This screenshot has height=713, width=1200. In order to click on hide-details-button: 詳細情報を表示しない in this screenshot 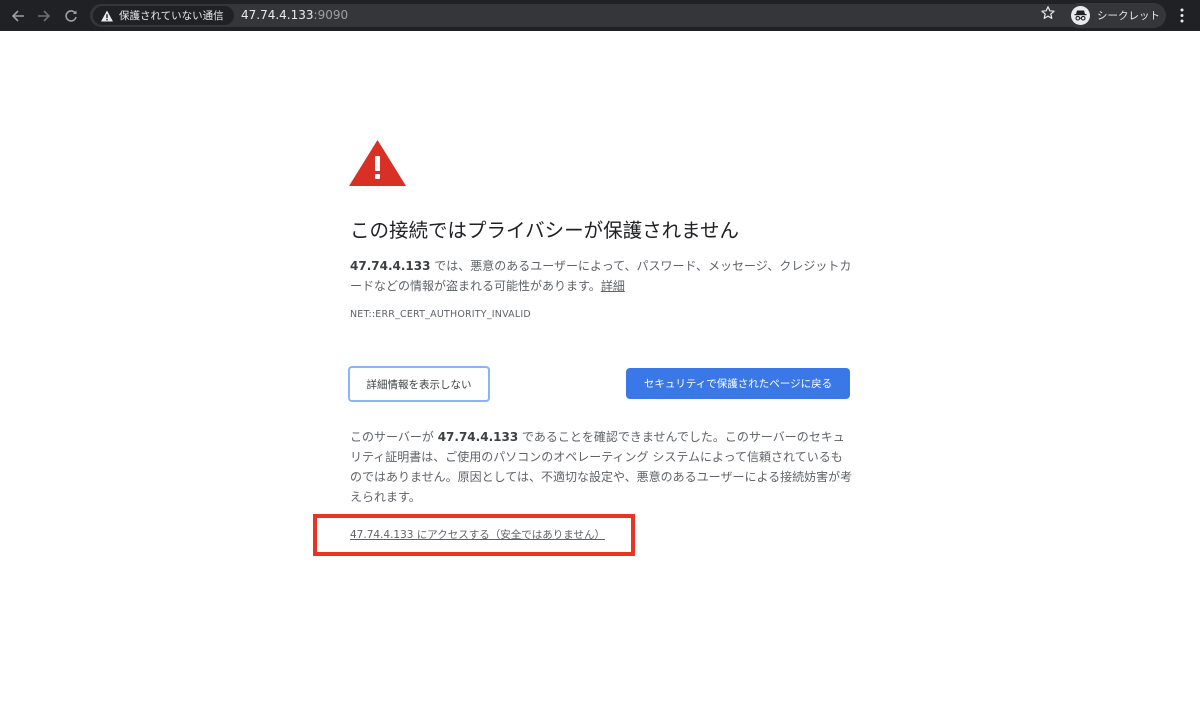, I will do `click(419, 384)`.